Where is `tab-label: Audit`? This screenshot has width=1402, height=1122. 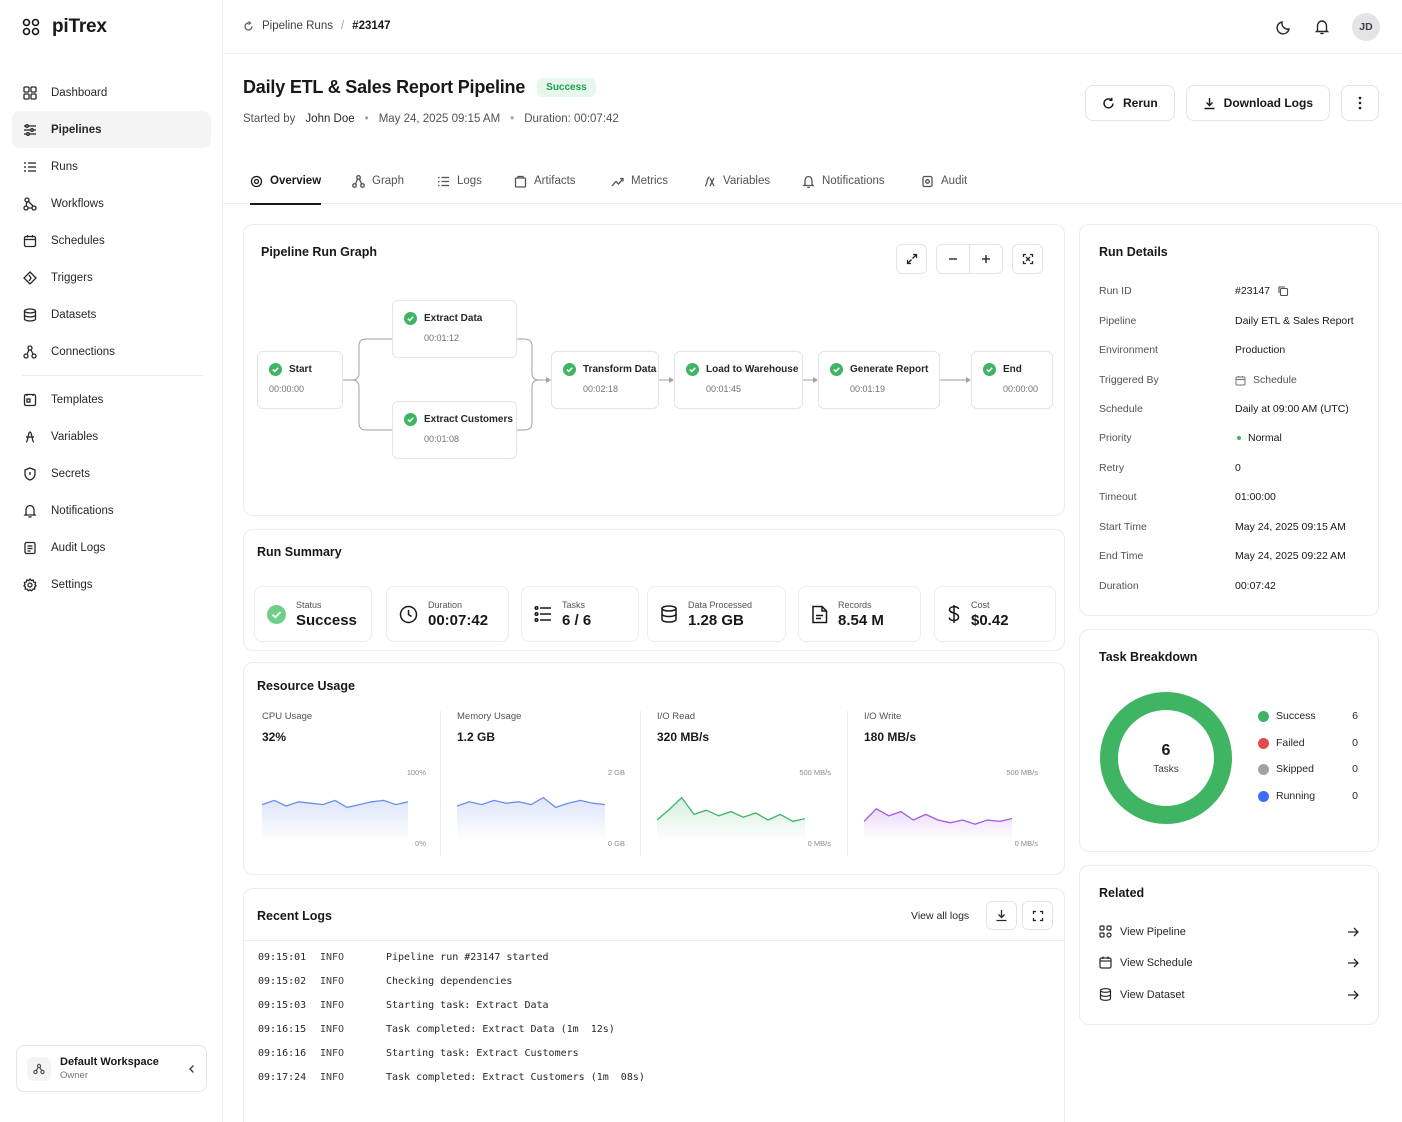 tab-label: Audit is located at coordinates (954, 181).